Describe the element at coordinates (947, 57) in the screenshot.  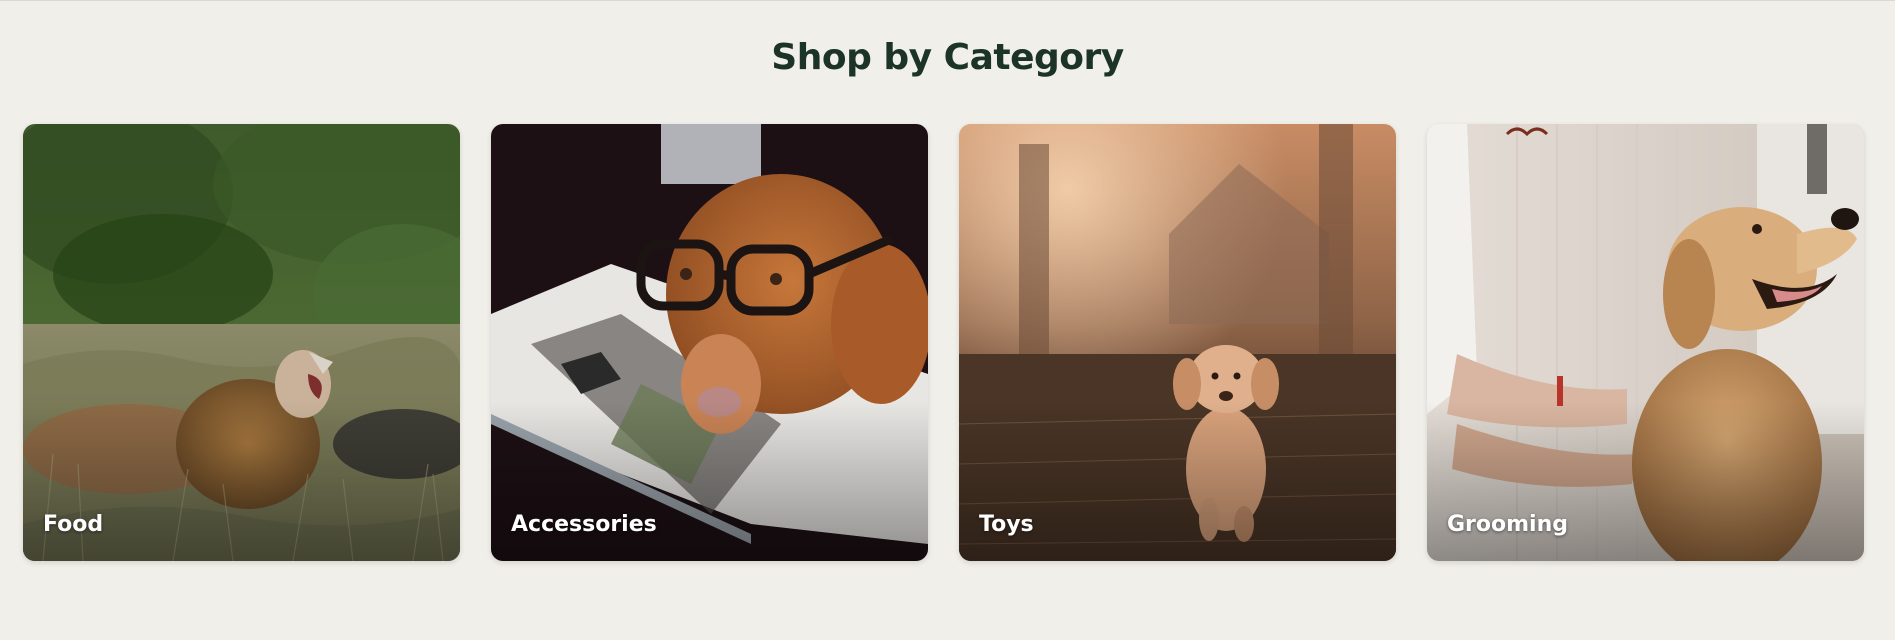
I see `section-title: Shop by Category` at that location.